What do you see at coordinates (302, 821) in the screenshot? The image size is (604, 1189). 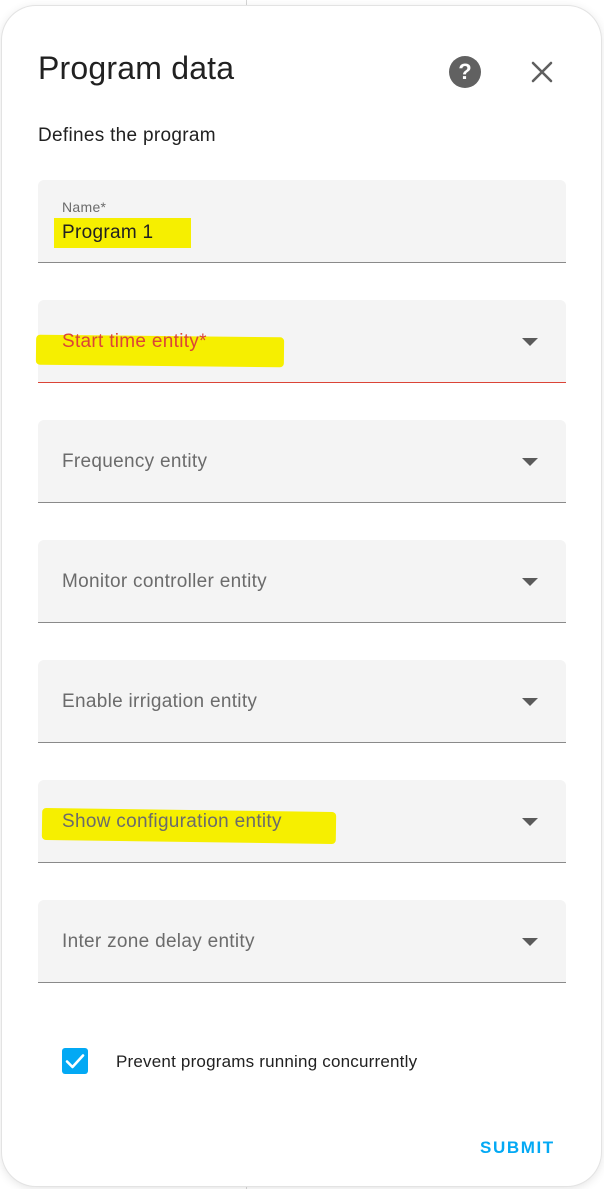 I see `show-configuration-entity-select: Show configuration entity` at bounding box center [302, 821].